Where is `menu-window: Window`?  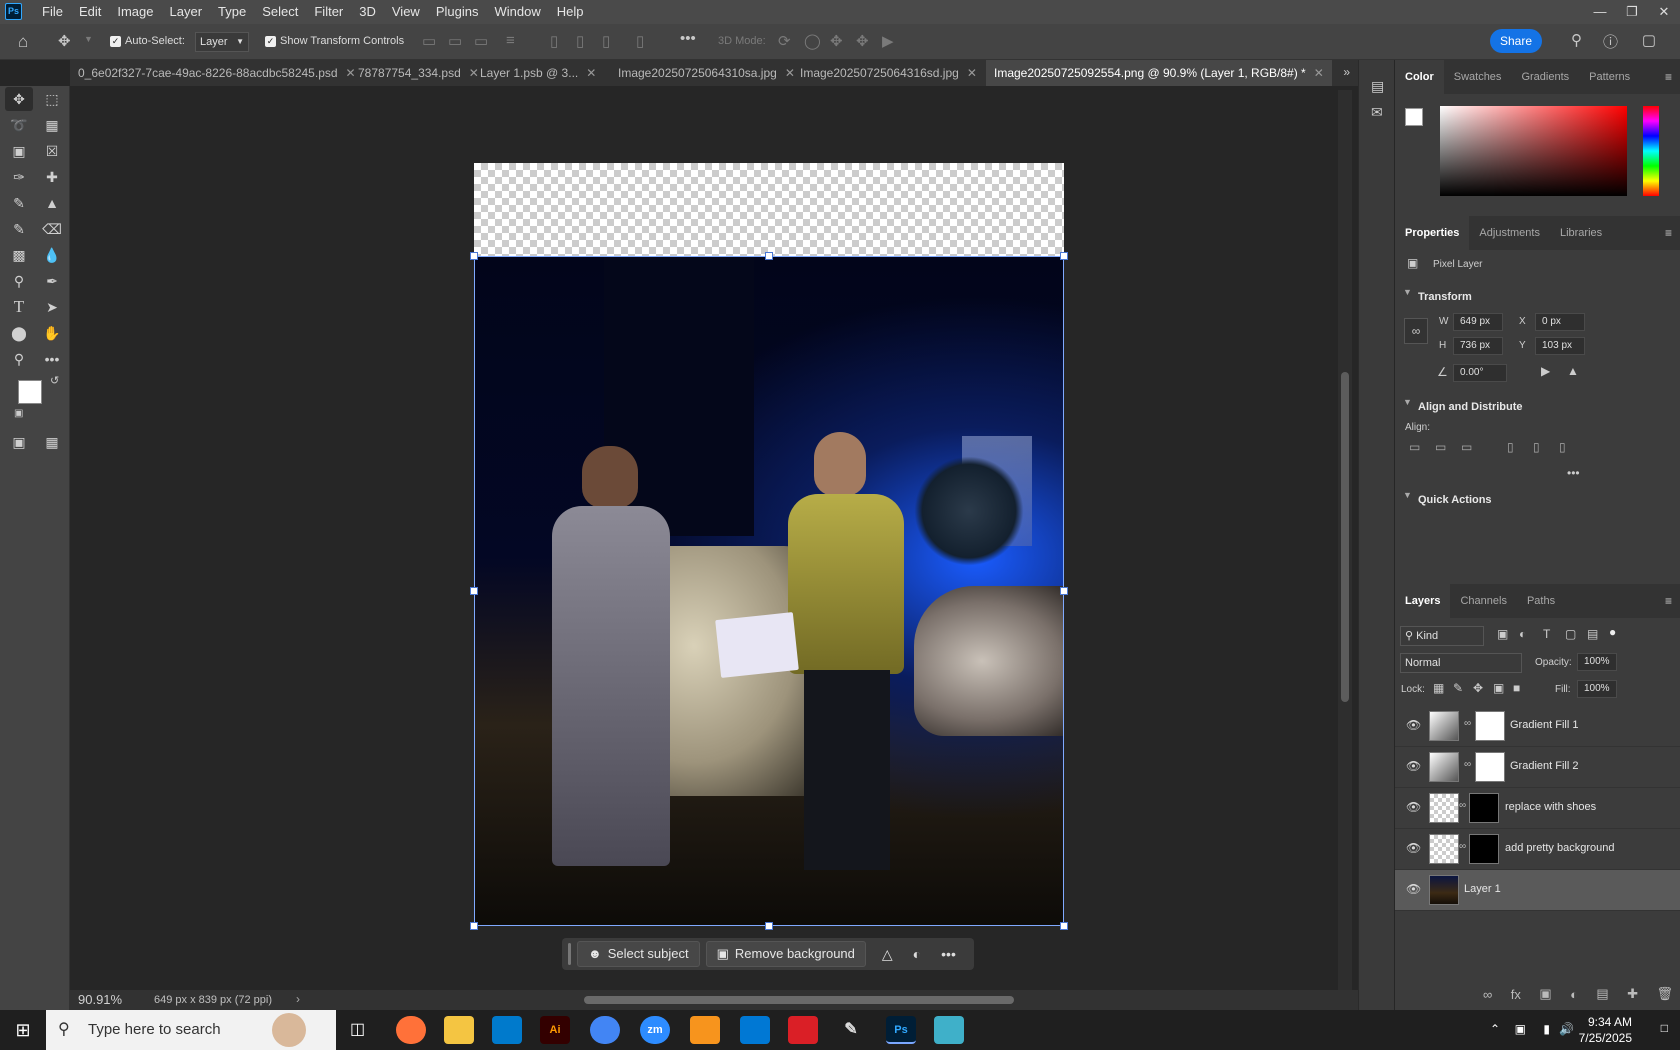 menu-window: Window is located at coordinates (517, 12).